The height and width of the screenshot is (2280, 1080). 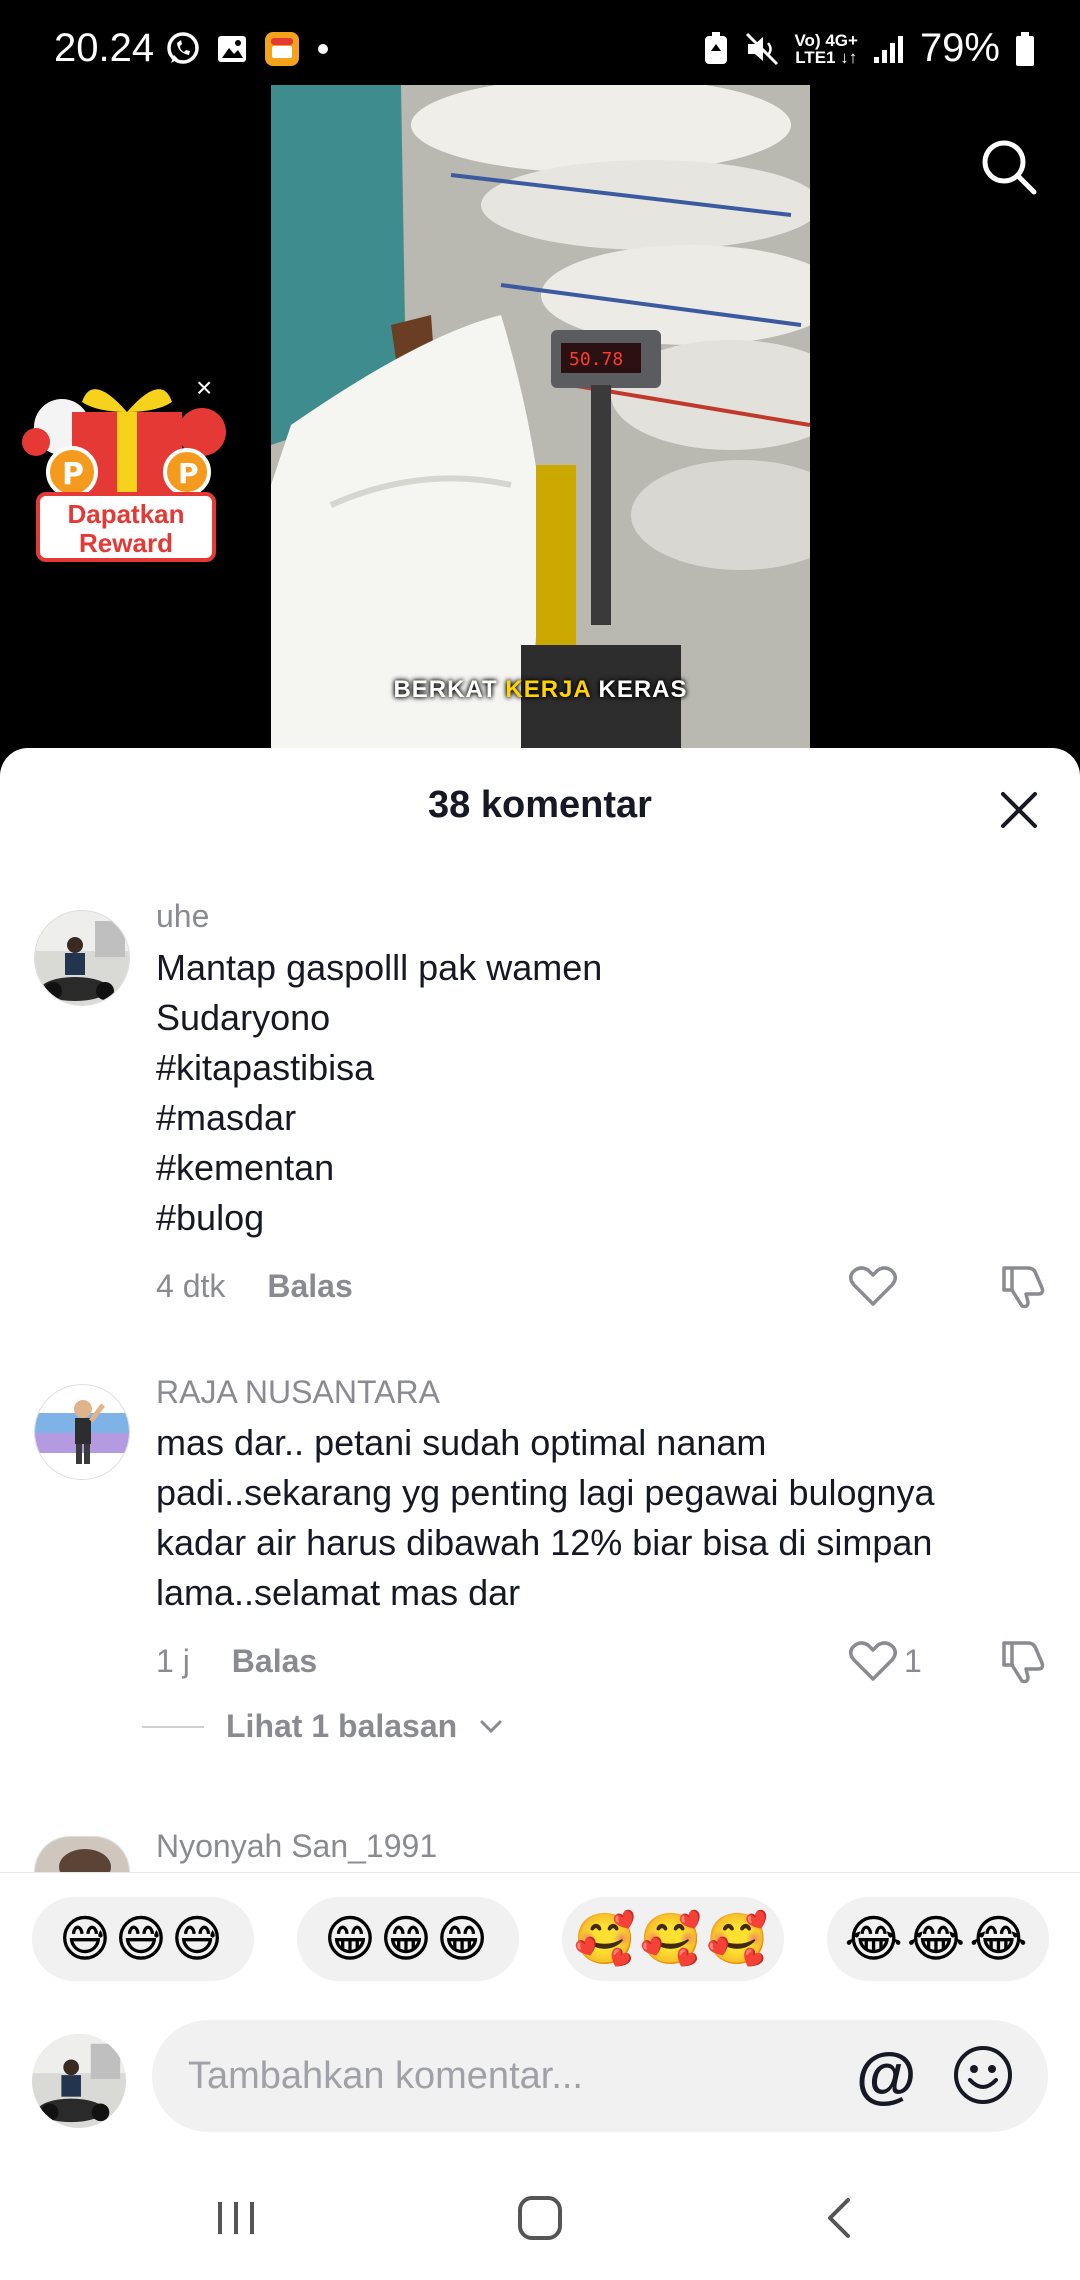 I want to click on video-thumbnail-image: 50.78, so click(x=540, y=418).